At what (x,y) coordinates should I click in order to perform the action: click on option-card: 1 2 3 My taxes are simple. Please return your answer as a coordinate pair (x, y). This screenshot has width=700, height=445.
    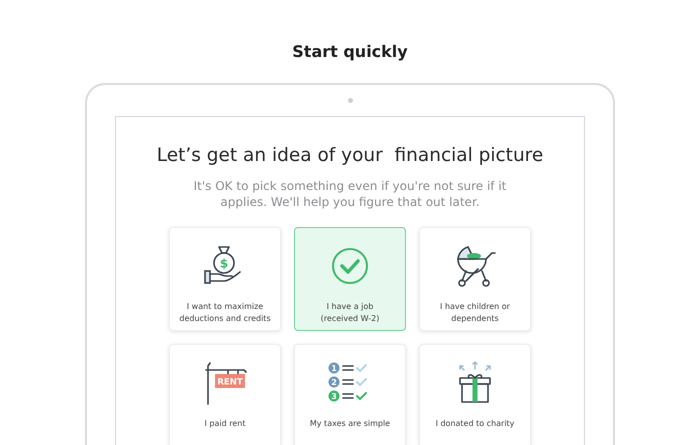
    Looking at the image, I should click on (350, 394).